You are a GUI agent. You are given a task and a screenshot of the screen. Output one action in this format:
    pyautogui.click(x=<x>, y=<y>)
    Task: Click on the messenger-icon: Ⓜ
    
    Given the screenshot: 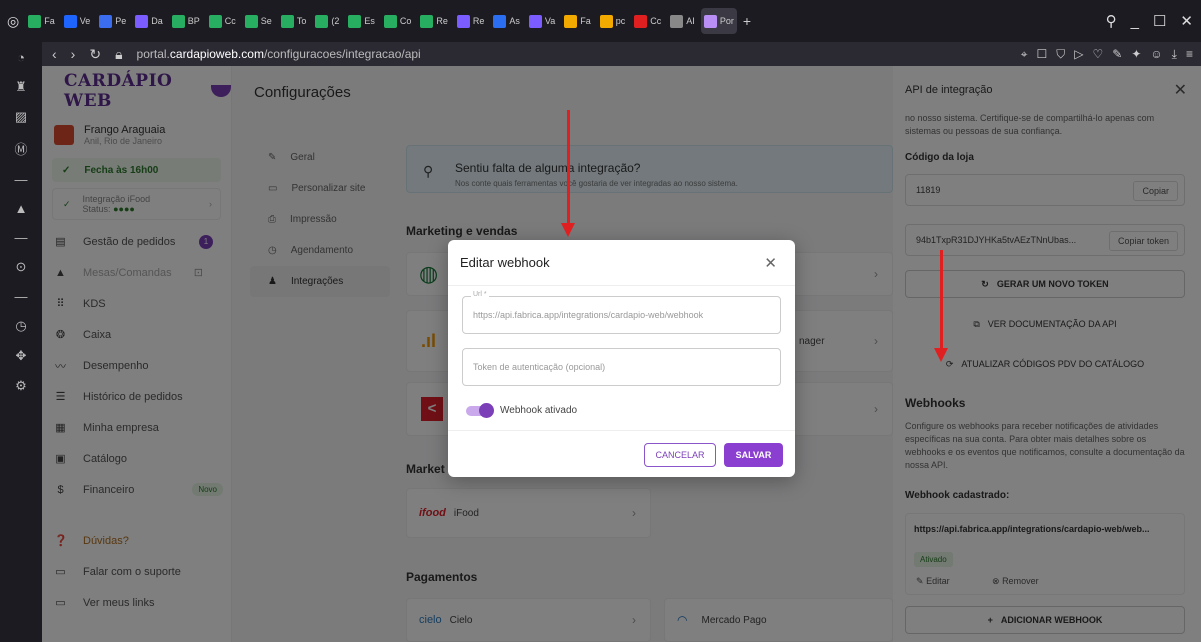 What is the action you would take?
    pyautogui.click(x=20, y=148)
    